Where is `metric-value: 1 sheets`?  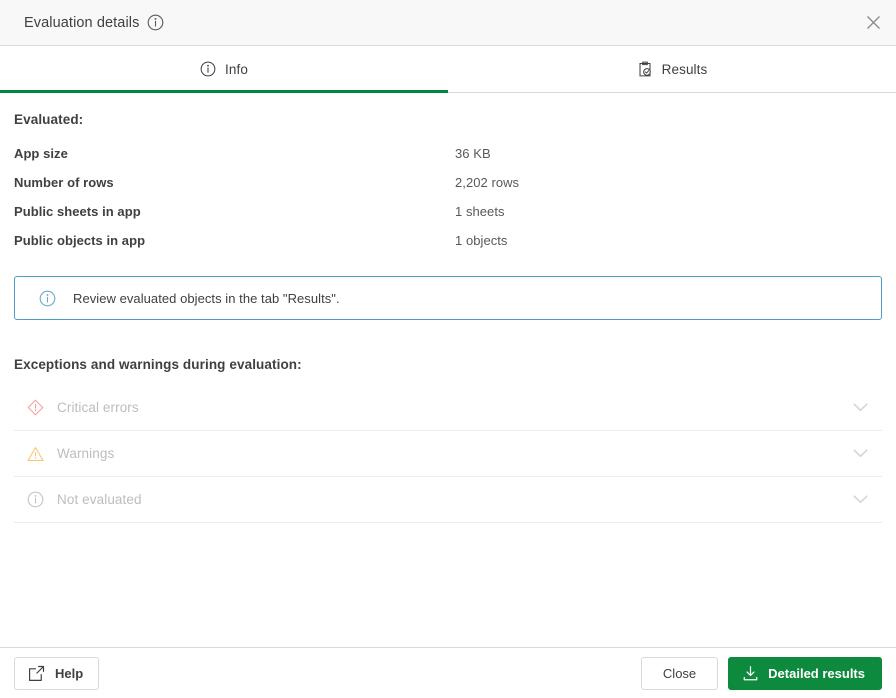 metric-value: 1 sheets is located at coordinates (480, 211).